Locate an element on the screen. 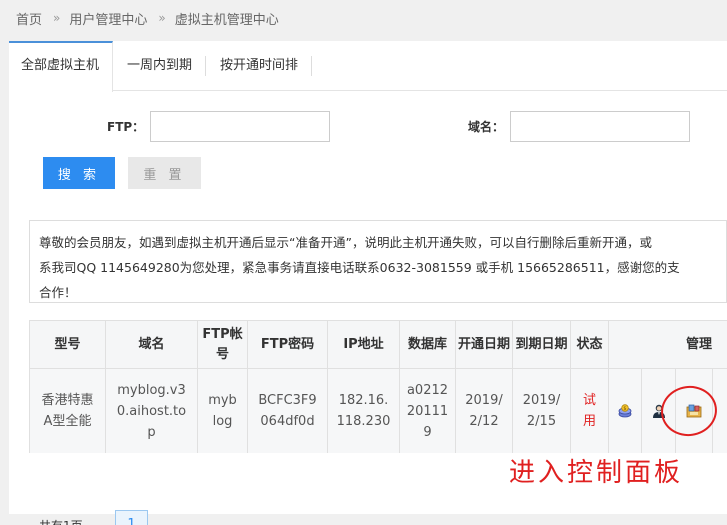 The image size is (727, 525). cell-open-date: 2019/2/12 is located at coordinates (484, 410).